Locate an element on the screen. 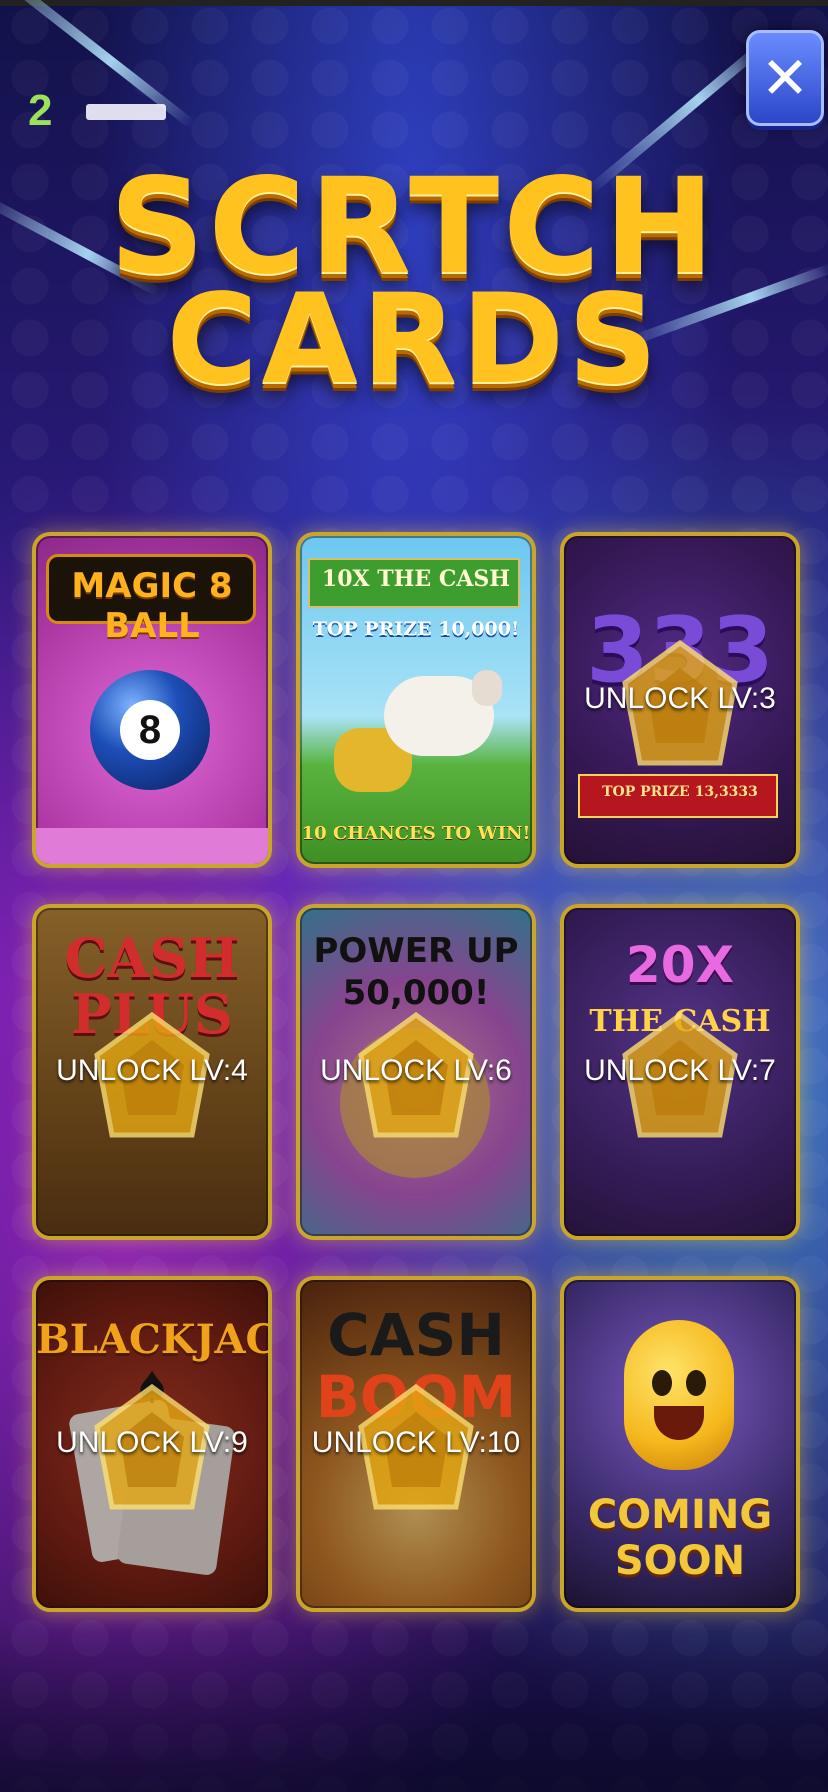  scratch-card-magic-8-ball: MAGIC 8 BALL 8 is located at coordinates (152, 700).